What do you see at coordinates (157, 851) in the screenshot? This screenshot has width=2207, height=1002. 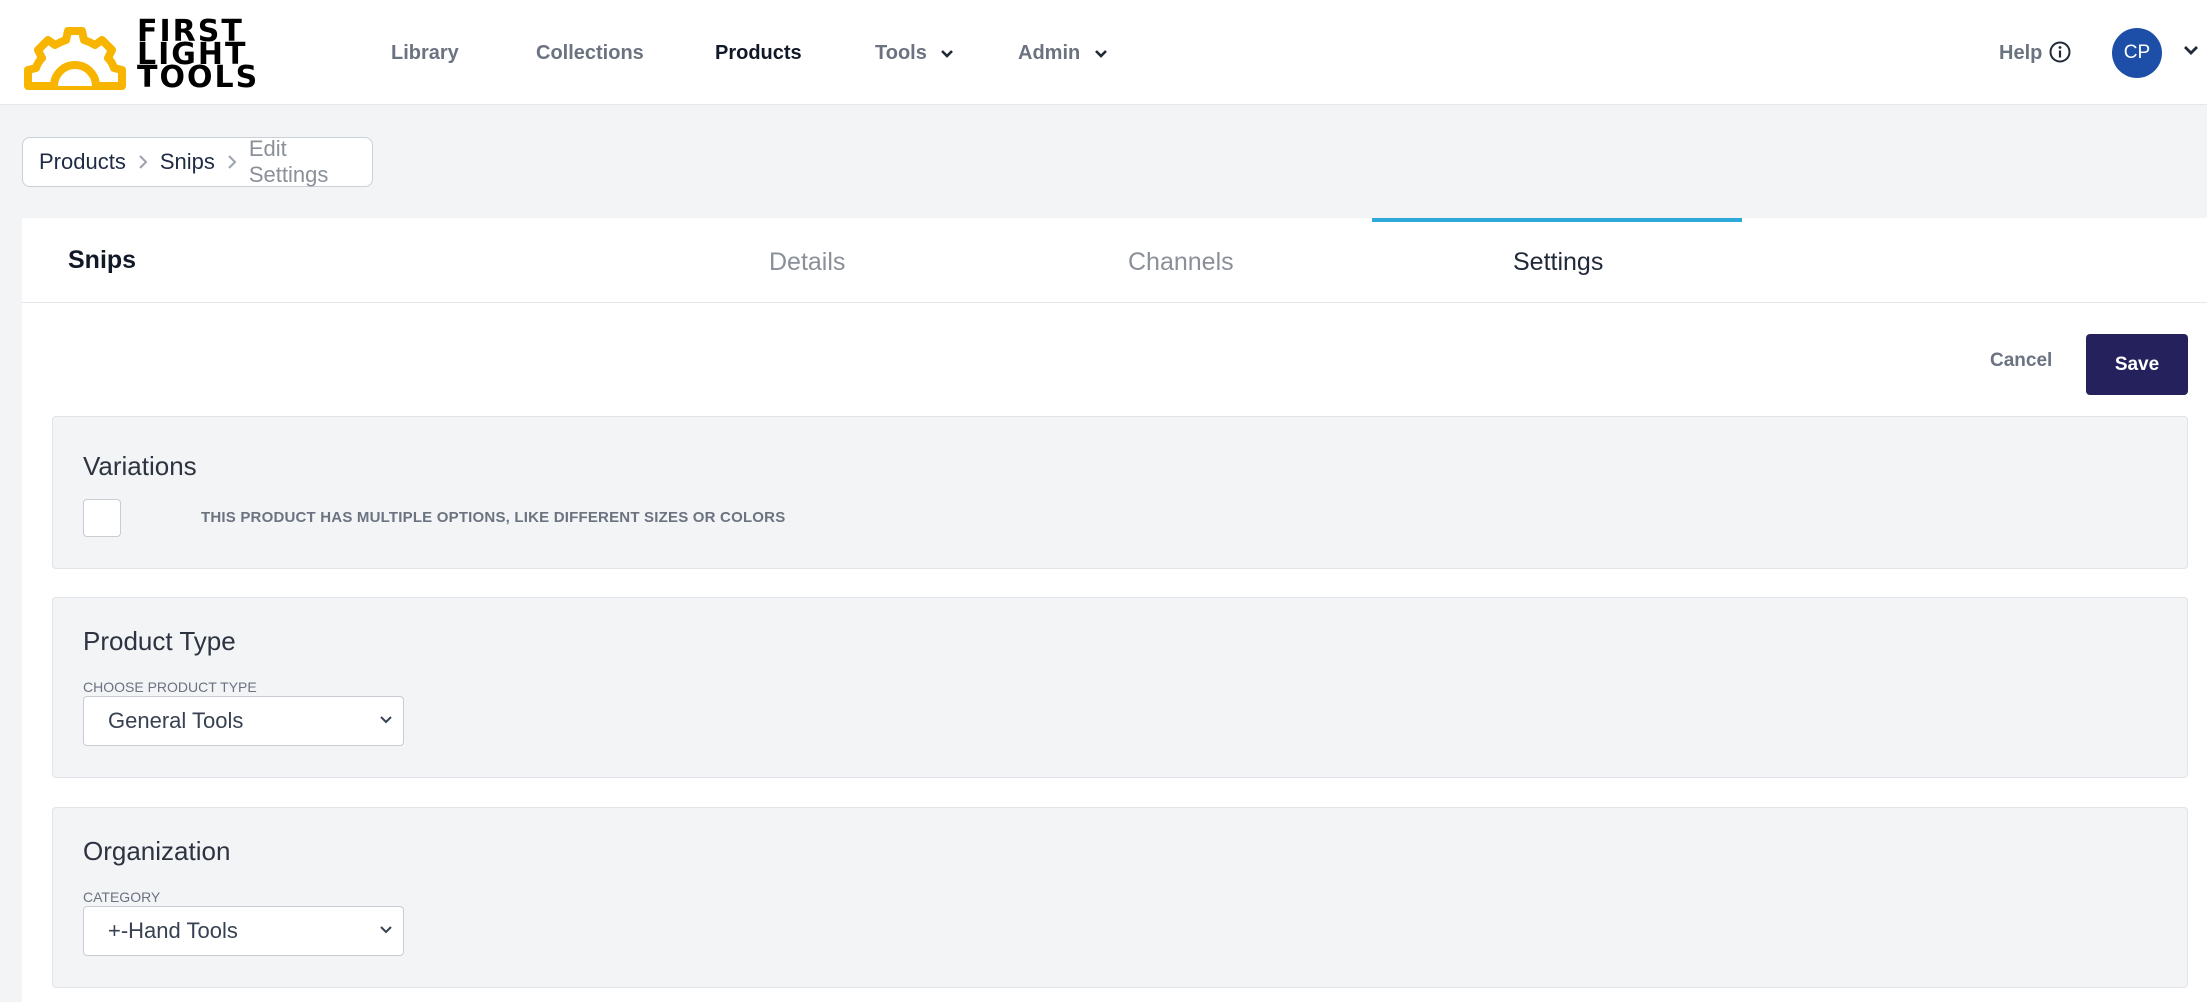 I see `organization-title: Organization` at bounding box center [157, 851].